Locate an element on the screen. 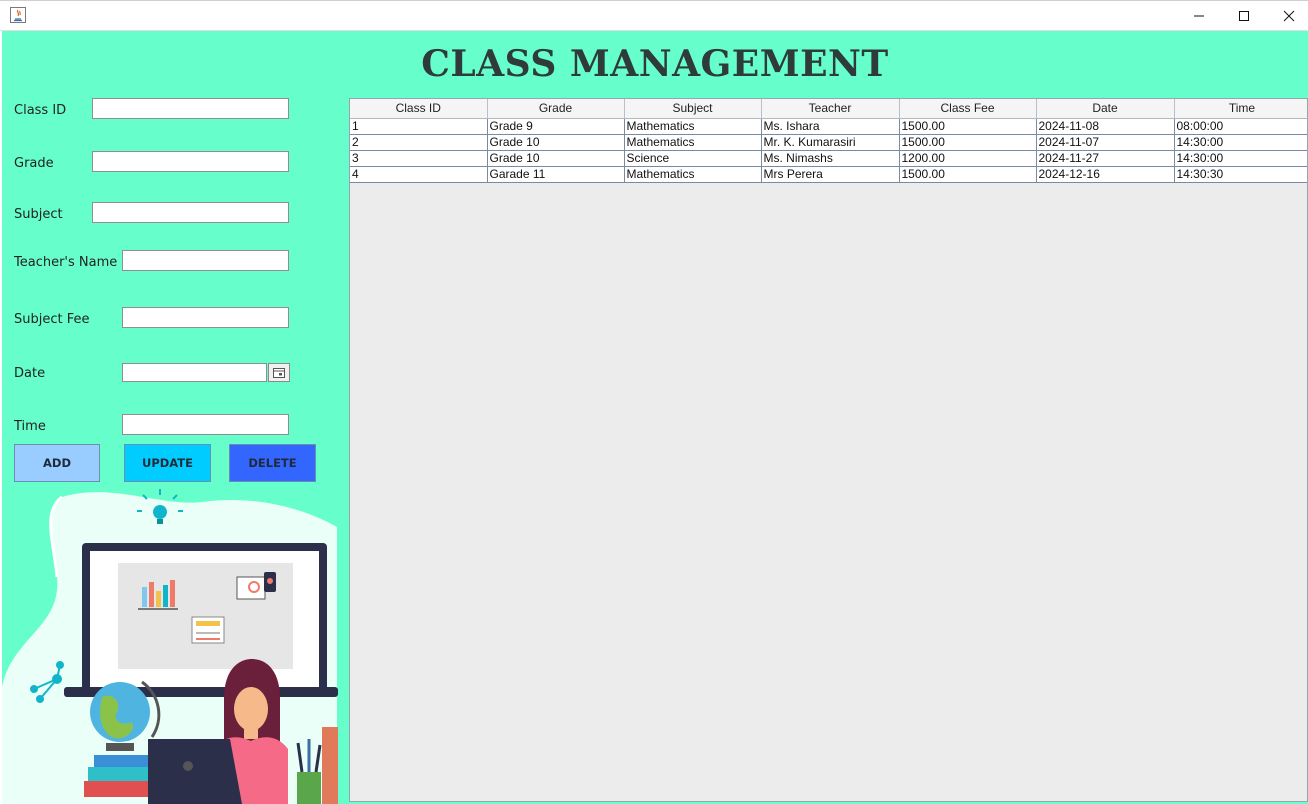  calendar-icon is located at coordinates (279, 372).